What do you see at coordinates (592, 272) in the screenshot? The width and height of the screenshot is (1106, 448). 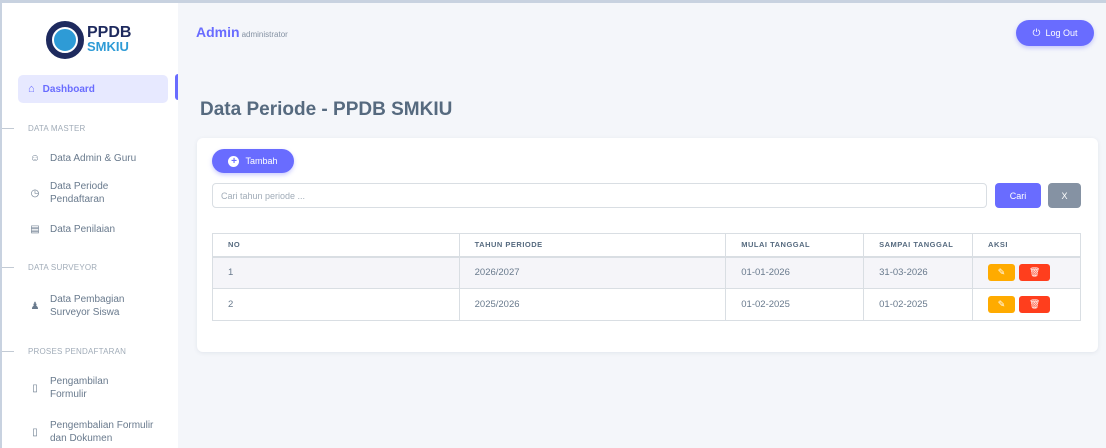 I see `cell-tahun: 2026/2027` at bounding box center [592, 272].